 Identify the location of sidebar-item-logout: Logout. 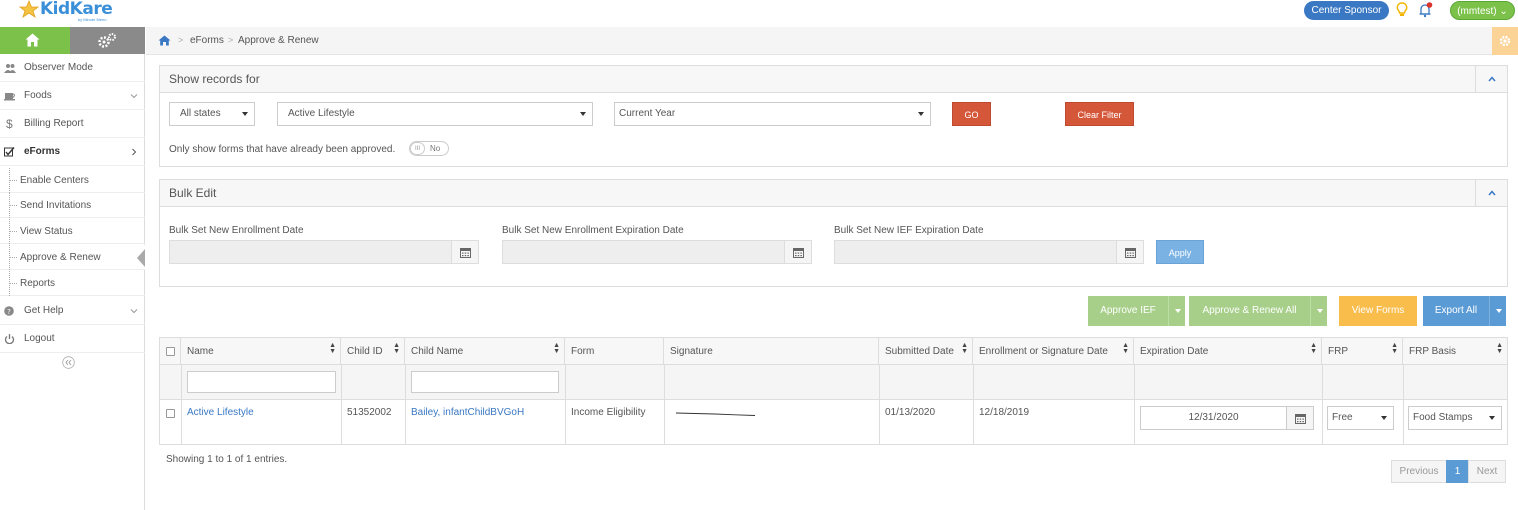
(72, 339).